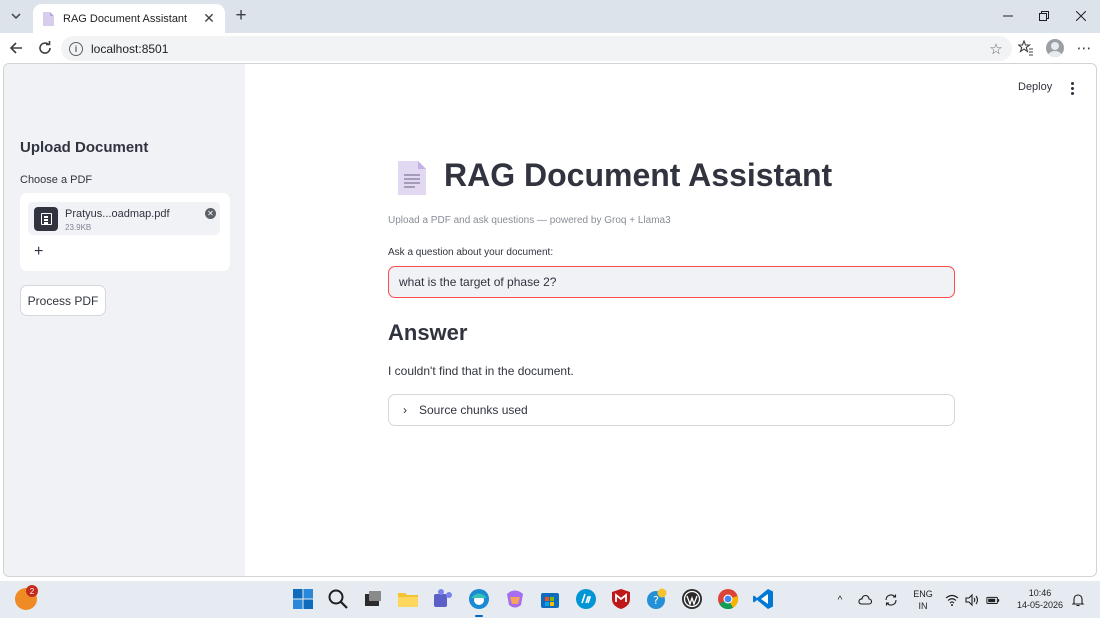 The width and height of the screenshot is (1100, 618). I want to click on question-input, so click(671, 282).